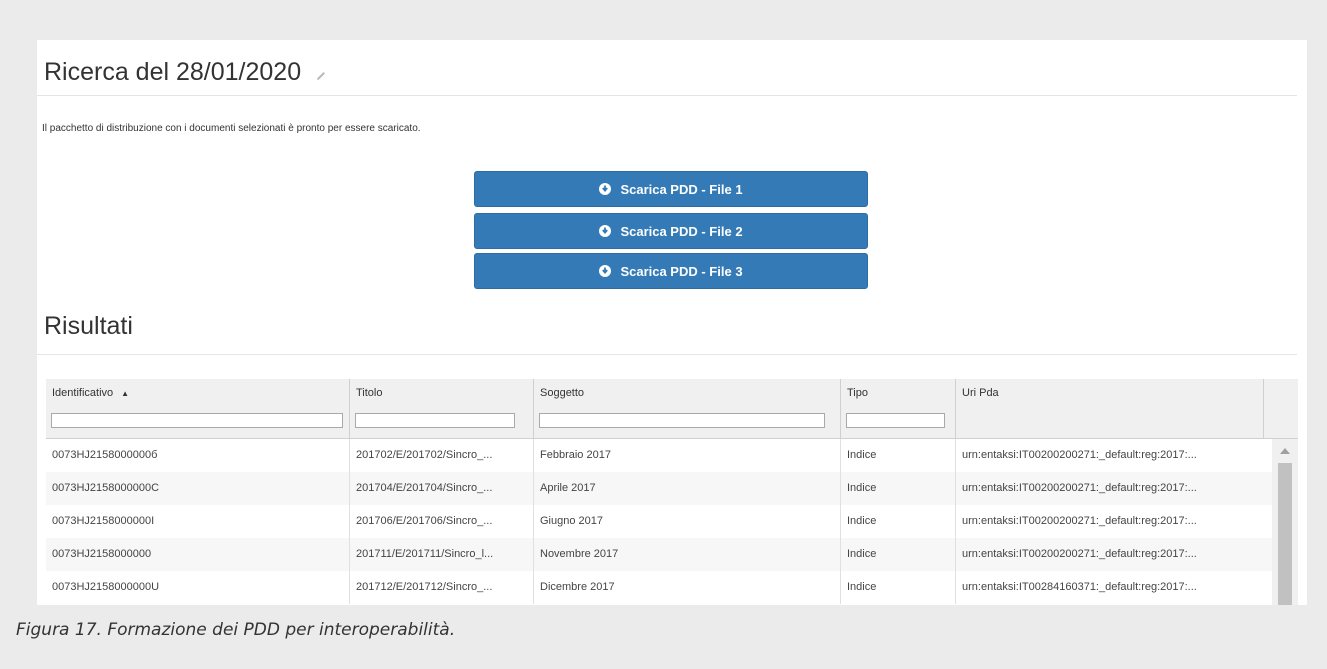 The width and height of the screenshot is (1327, 669). Describe the element at coordinates (681, 231) in the screenshot. I see `download-pdd-file-2-label: Scarica PDD - File 2` at that location.